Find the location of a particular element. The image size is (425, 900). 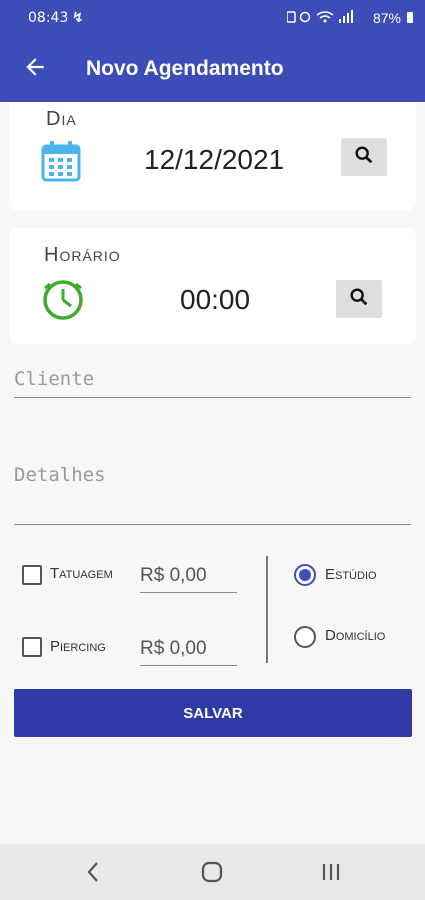

piercing-price-input: R$ 0,00 is located at coordinates (188, 649).